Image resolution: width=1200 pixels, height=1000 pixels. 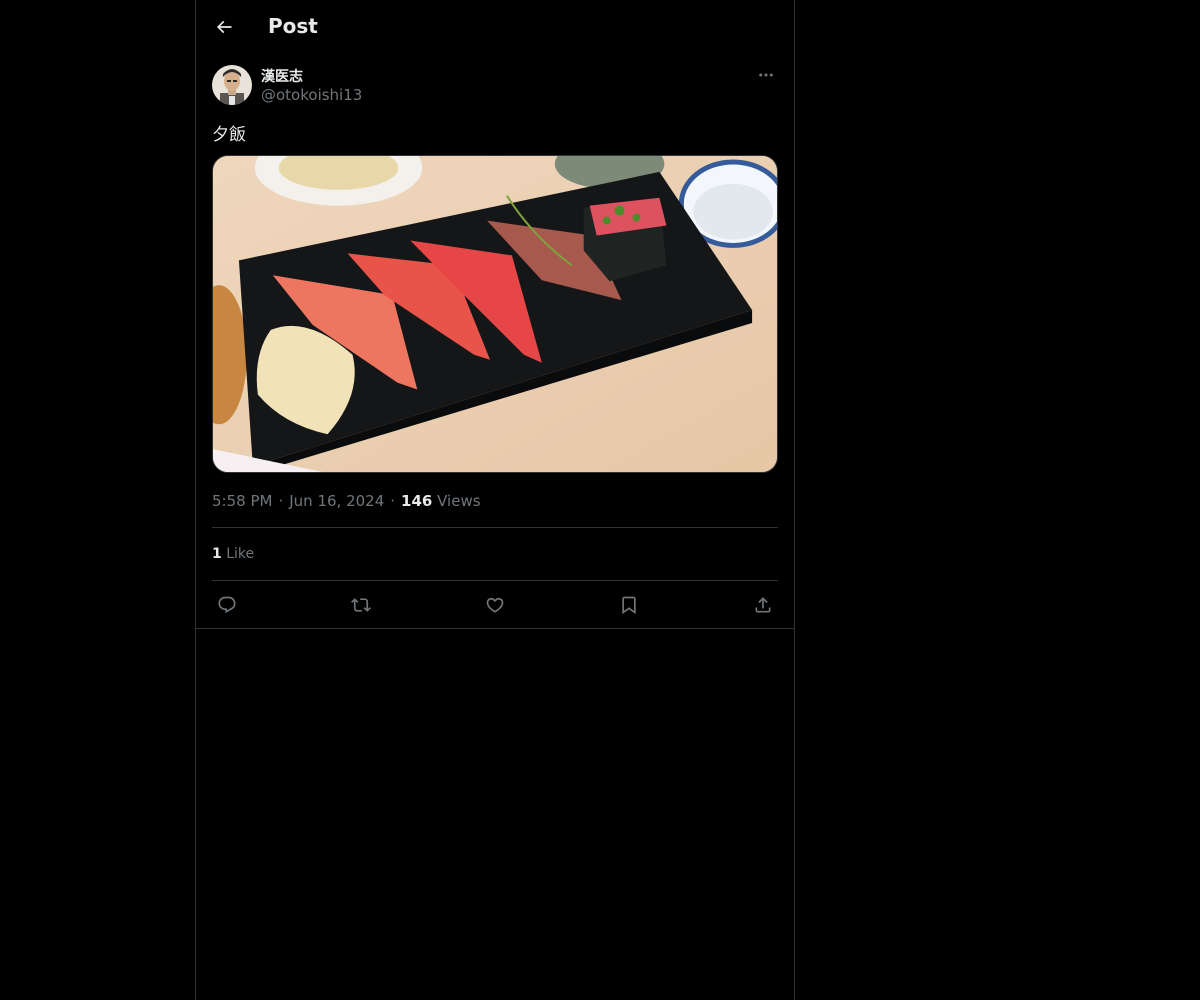 I want to click on back-button, so click(x=224, y=27).